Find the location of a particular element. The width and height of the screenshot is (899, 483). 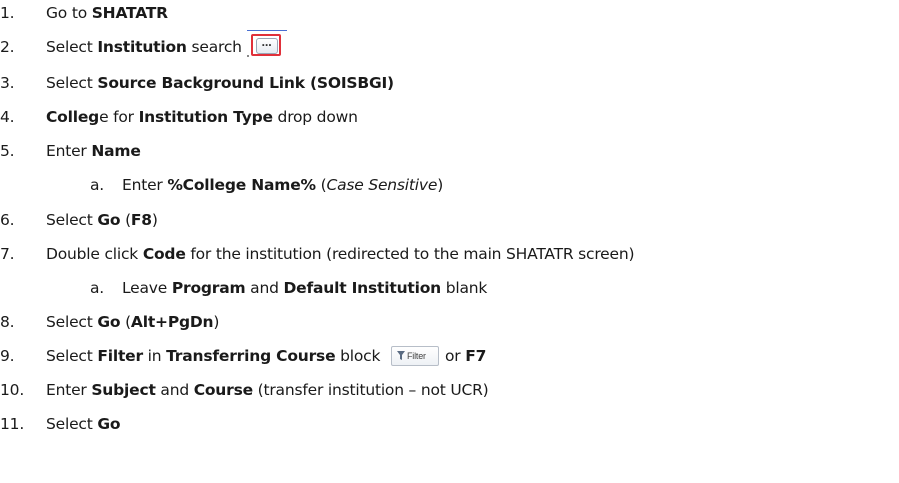

filter-button: Filter is located at coordinates (415, 355).